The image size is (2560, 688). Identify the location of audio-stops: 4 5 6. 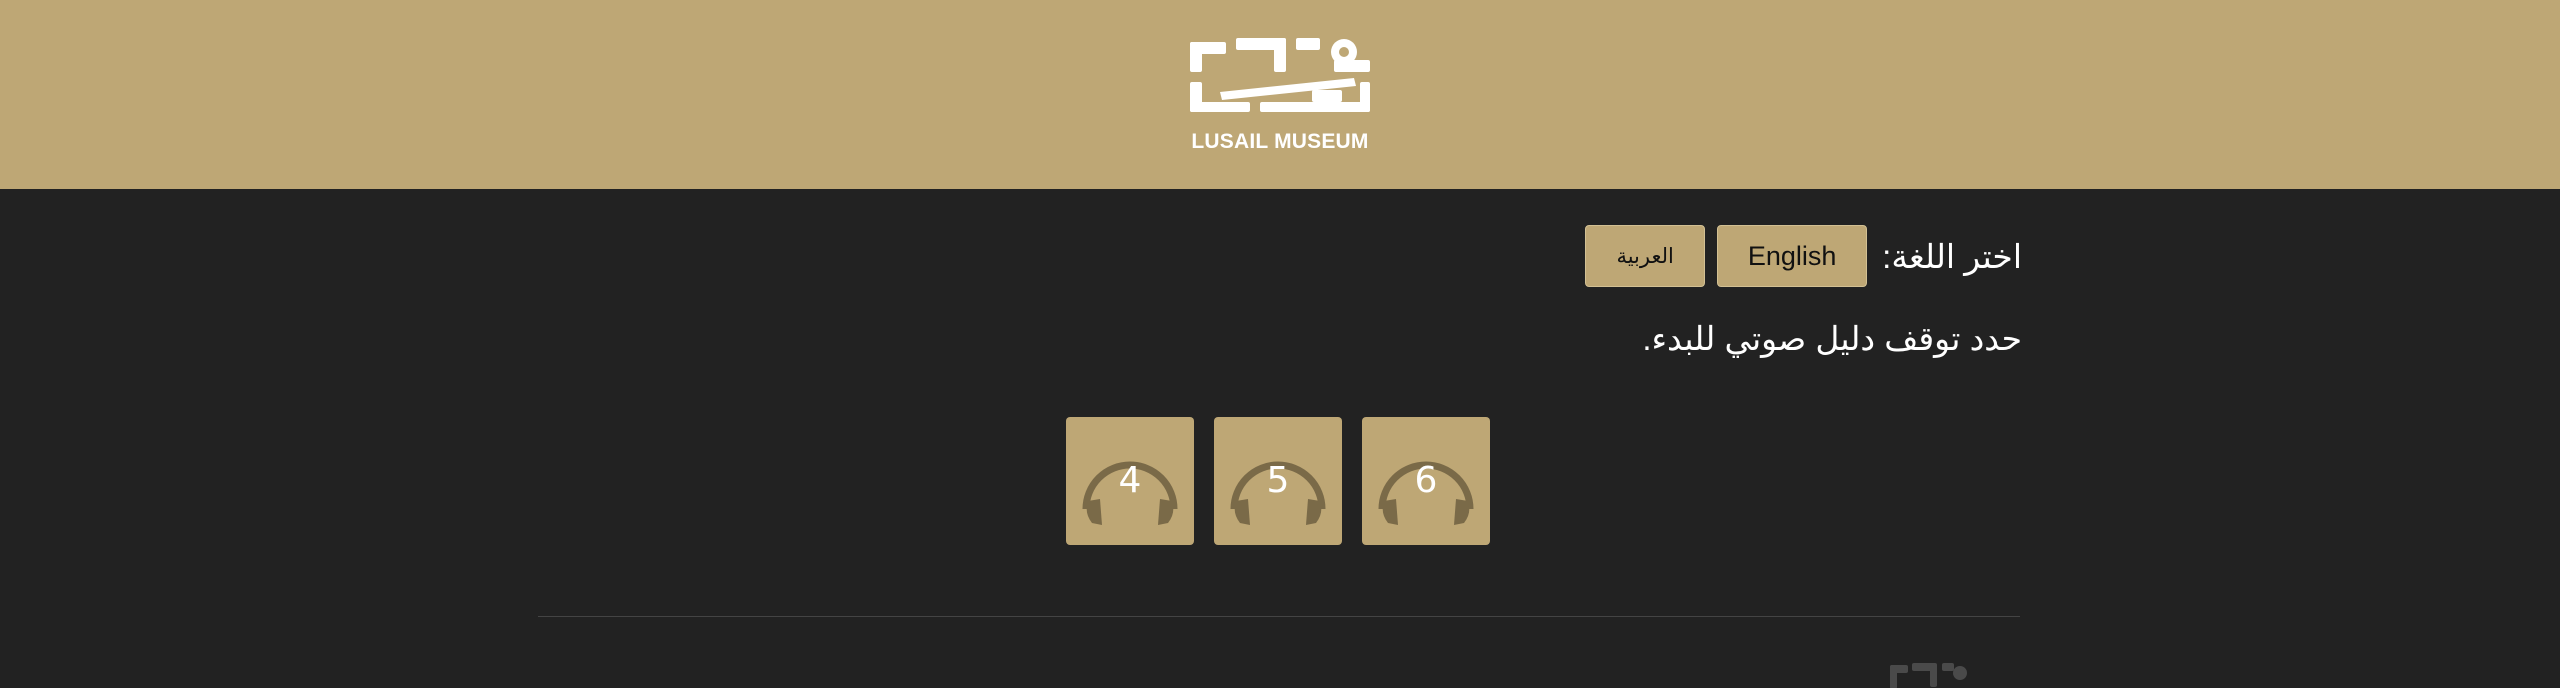
(1278, 481).